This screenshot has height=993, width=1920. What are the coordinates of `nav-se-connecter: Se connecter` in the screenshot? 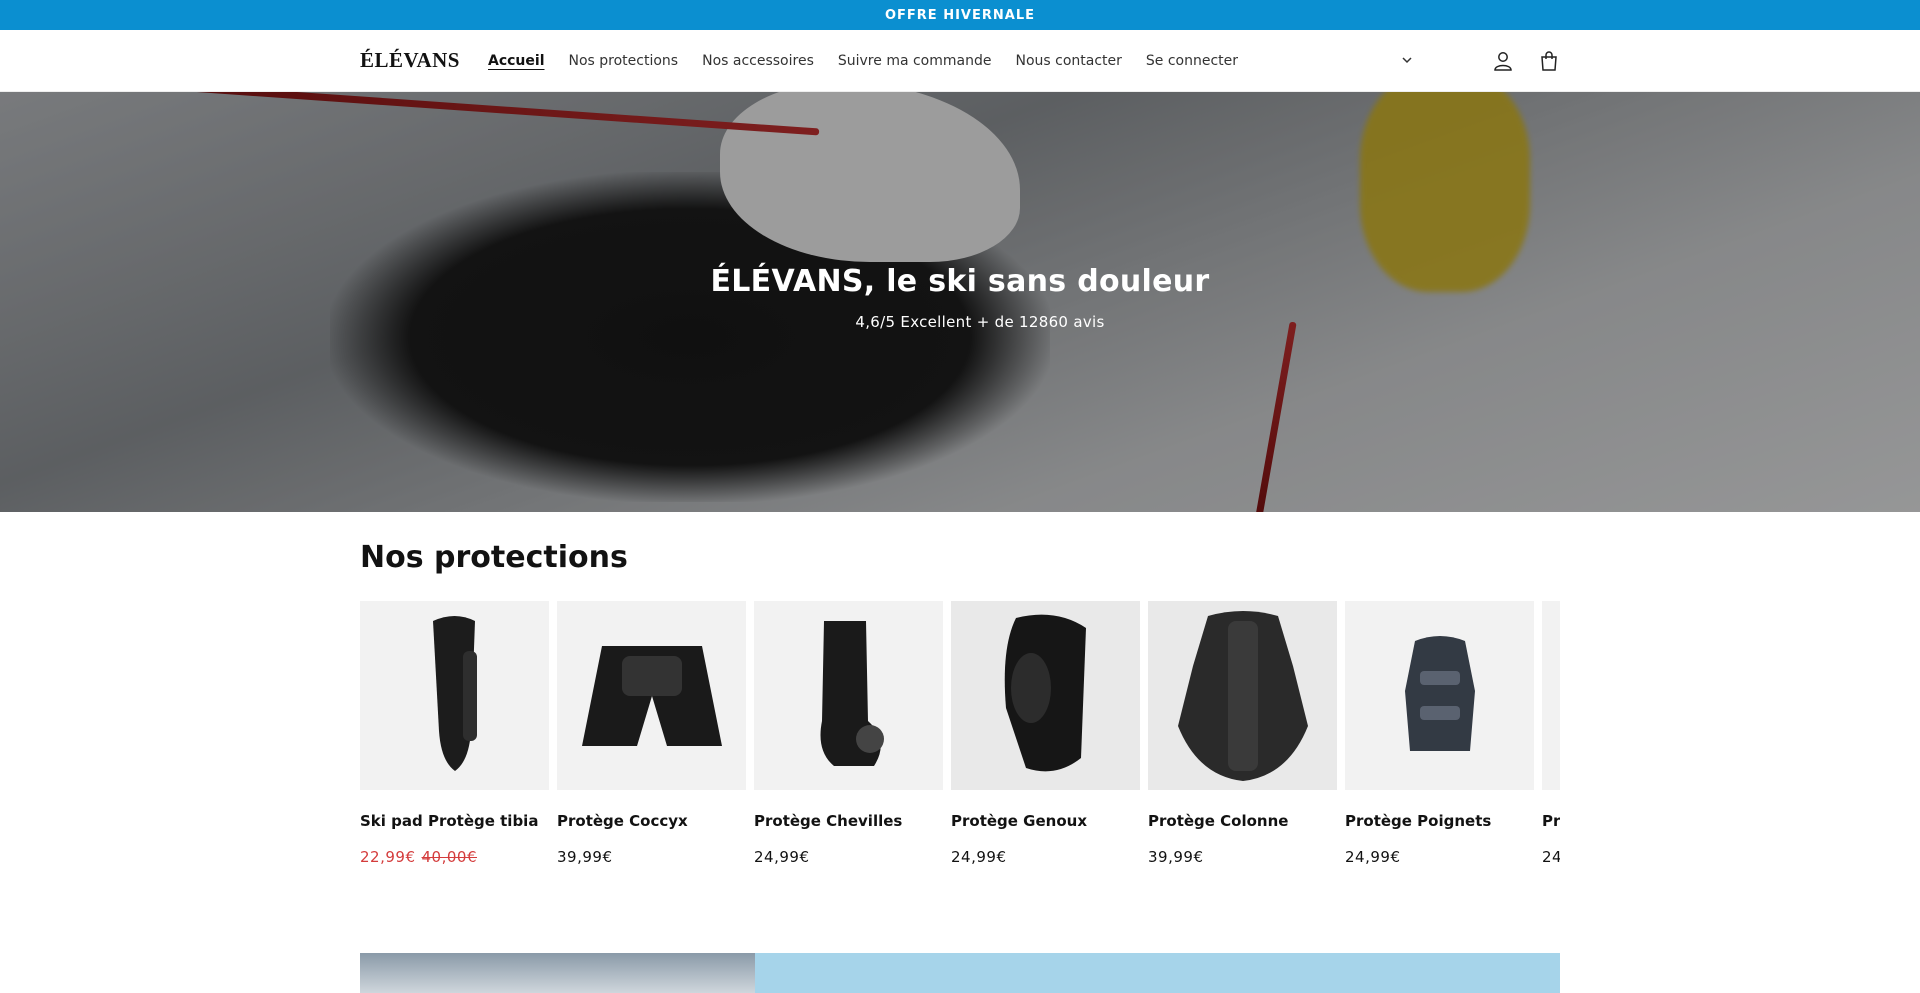 It's located at (1192, 61).